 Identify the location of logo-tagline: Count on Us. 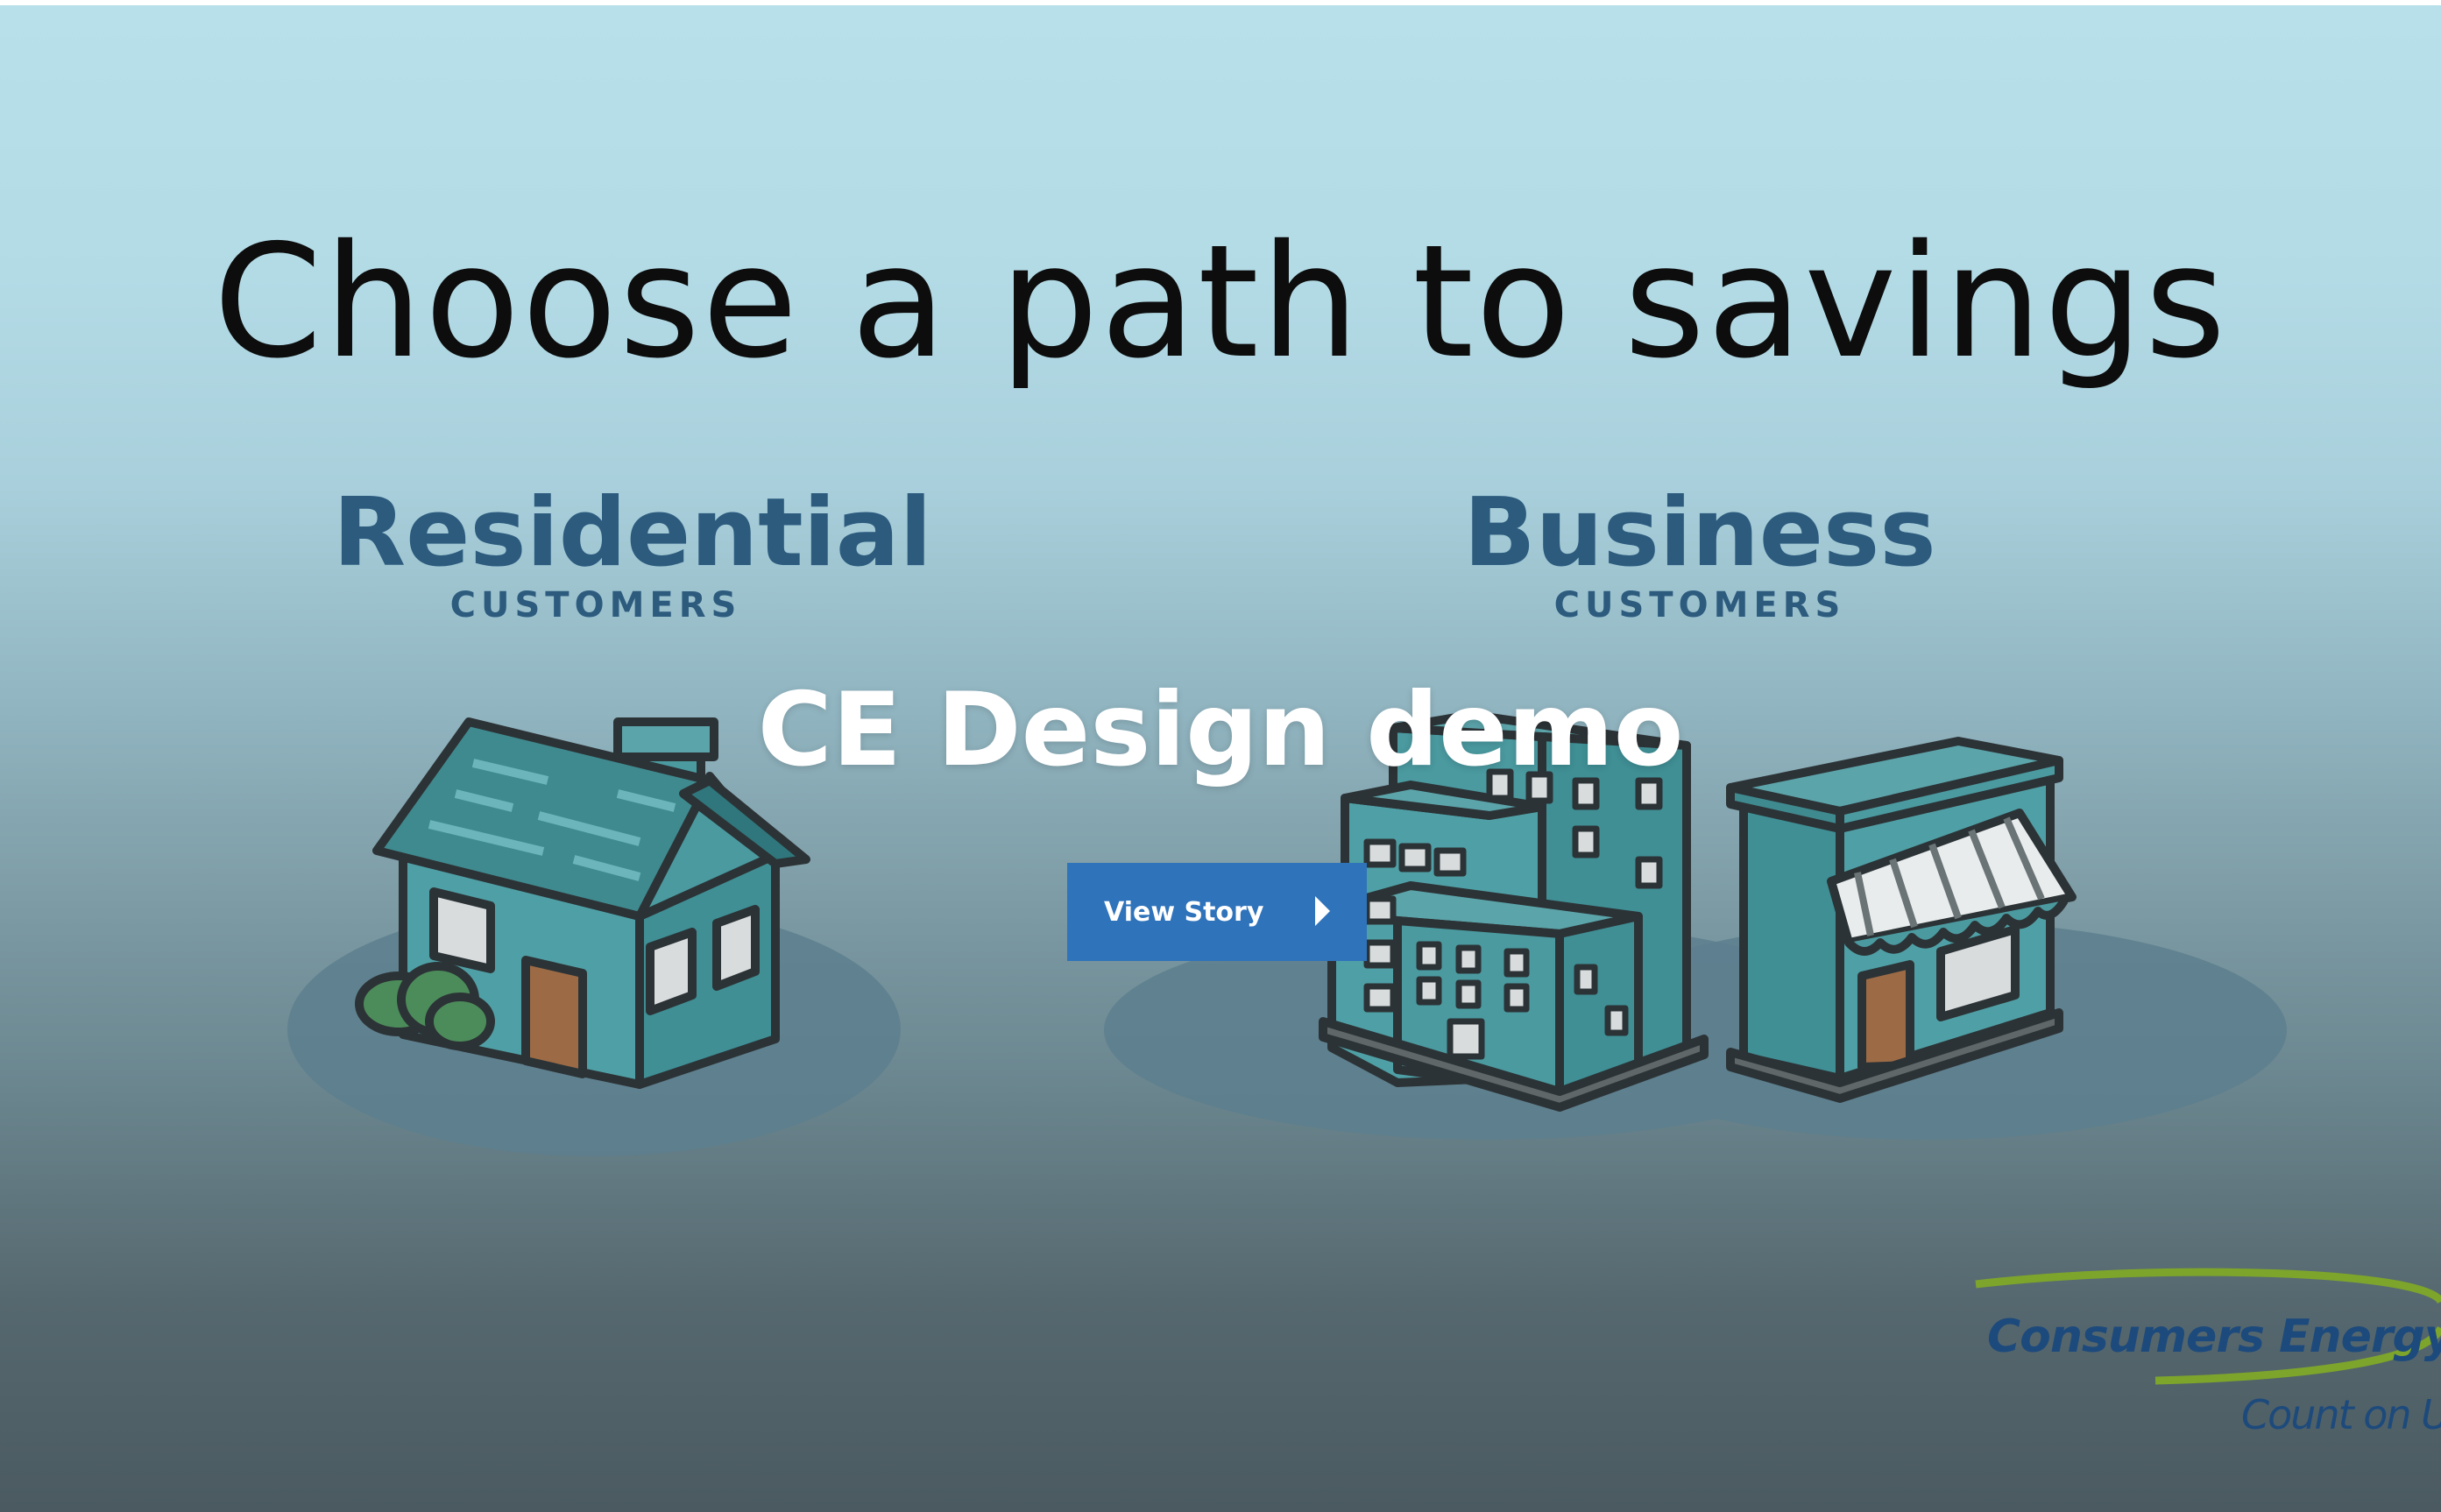
(2341, 1414).